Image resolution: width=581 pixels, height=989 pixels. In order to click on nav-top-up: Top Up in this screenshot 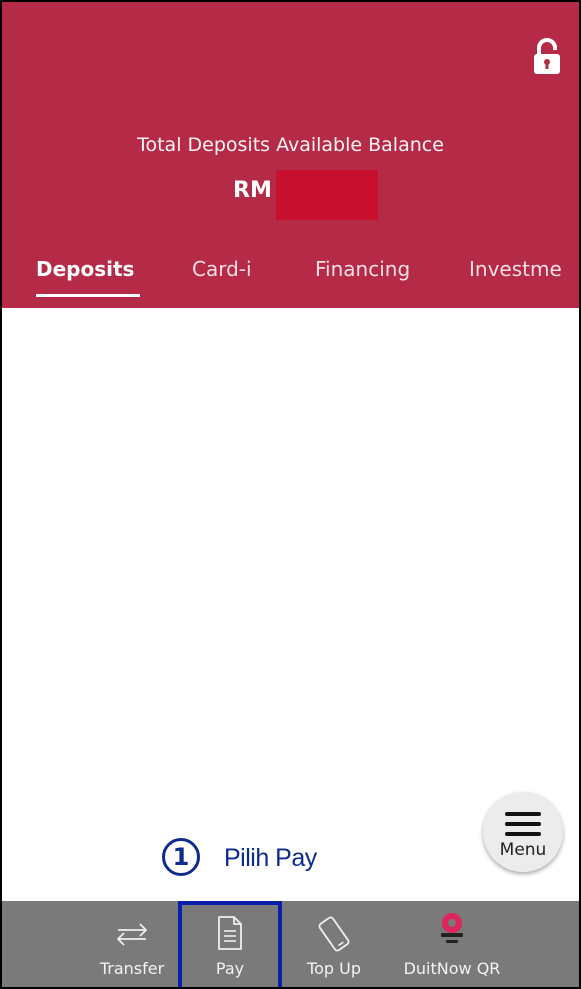, I will do `click(334, 944)`.